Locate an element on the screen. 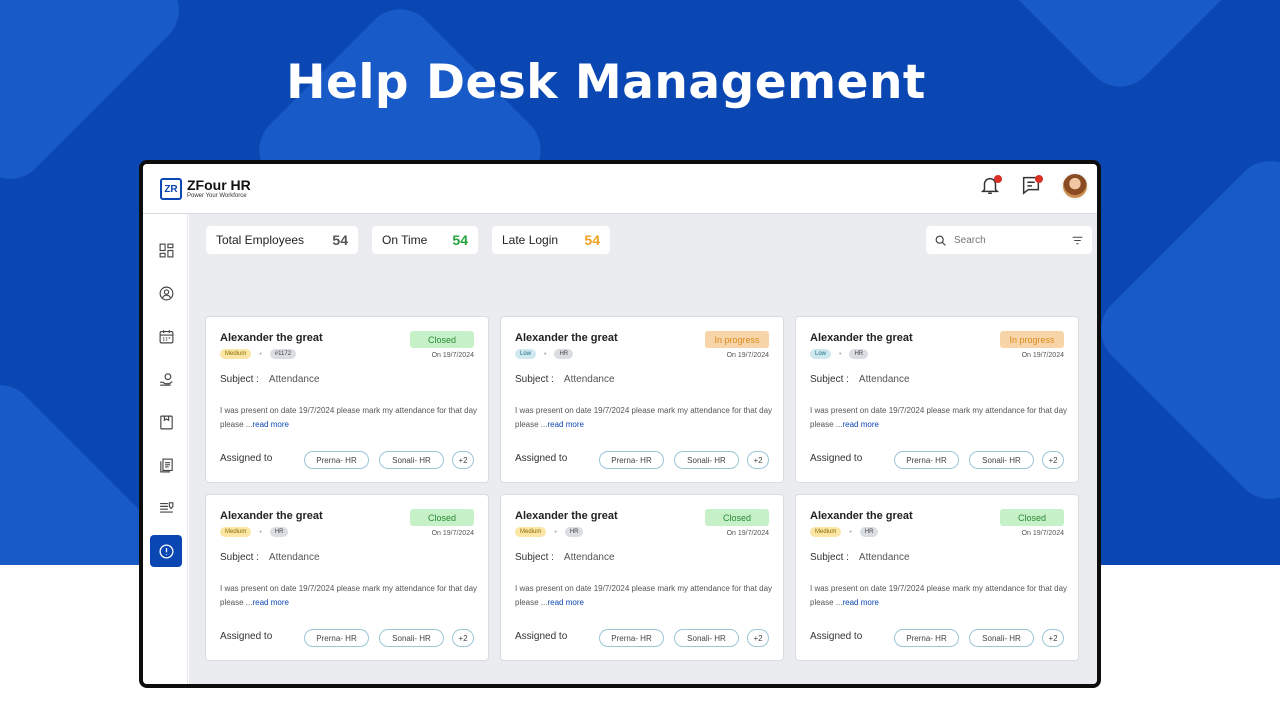  sidebar-item-profile is located at coordinates (166, 293).